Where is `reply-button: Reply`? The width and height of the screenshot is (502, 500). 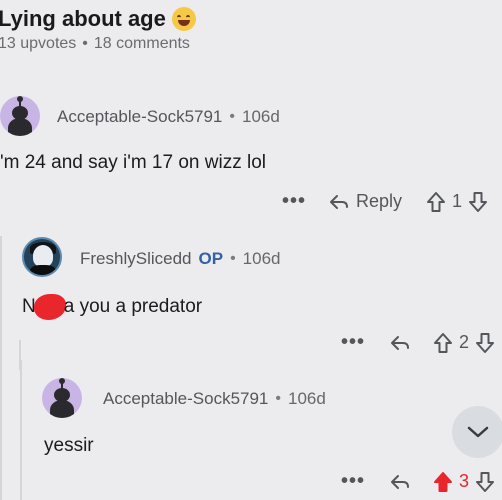
reply-button: Reply is located at coordinates (365, 201).